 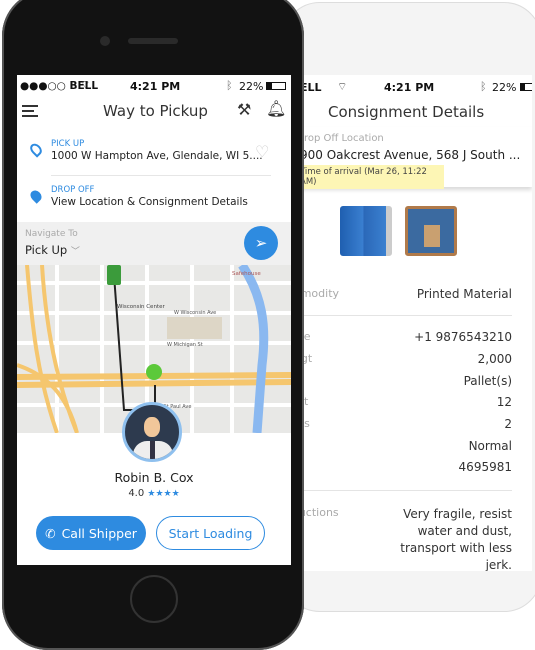 I want to click on map-label: W Wisconsin Ave, so click(x=195, y=313).